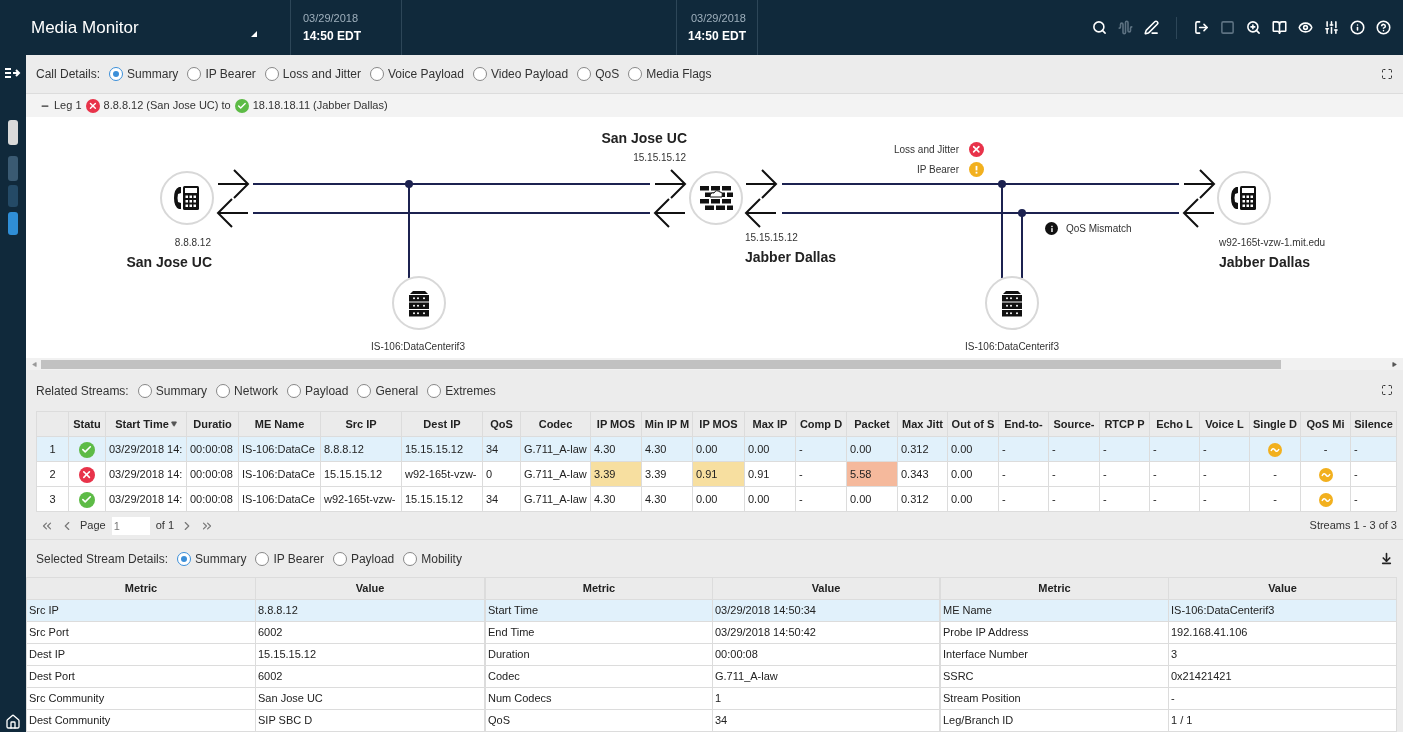  I want to click on detail-row: Interface Number 3, so click(1168, 654).